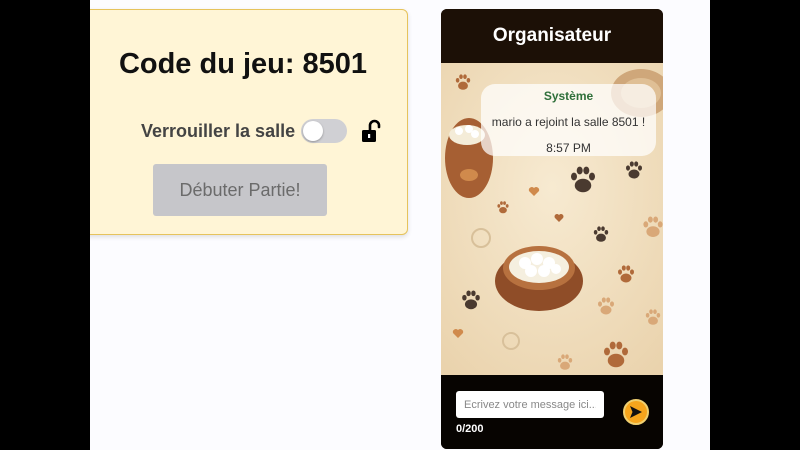 Image resolution: width=800 pixels, height=450 pixels. I want to click on chat-footer: 0/200, so click(552, 412).